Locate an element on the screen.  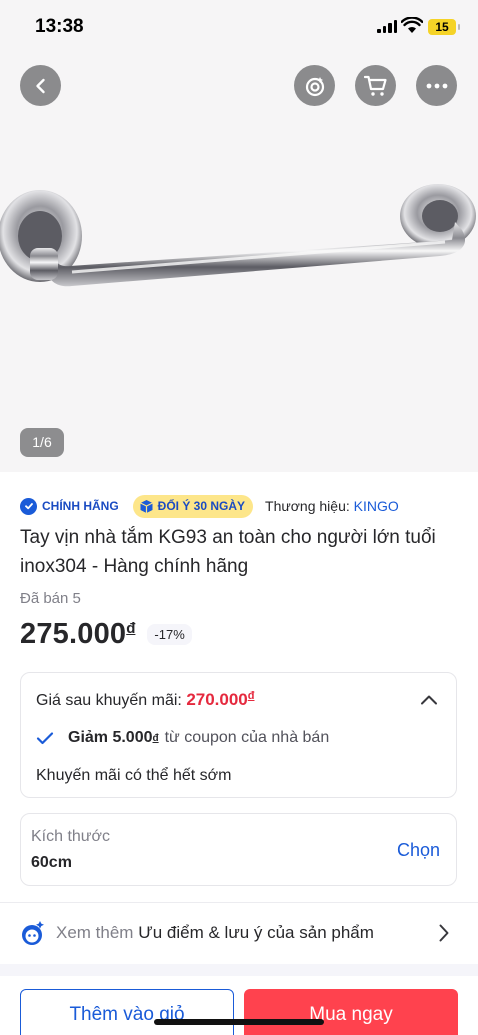
product-image is located at coordinates (238, 235).